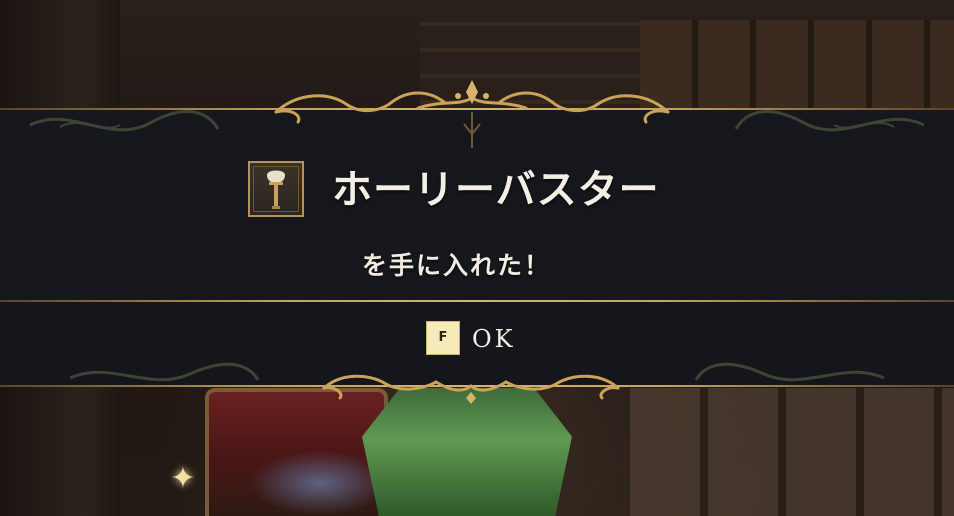 Image resolution: width=954 pixels, height=516 pixels. Describe the element at coordinates (494, 339) in the screenshot. I see `ok-label: OK` at that location.